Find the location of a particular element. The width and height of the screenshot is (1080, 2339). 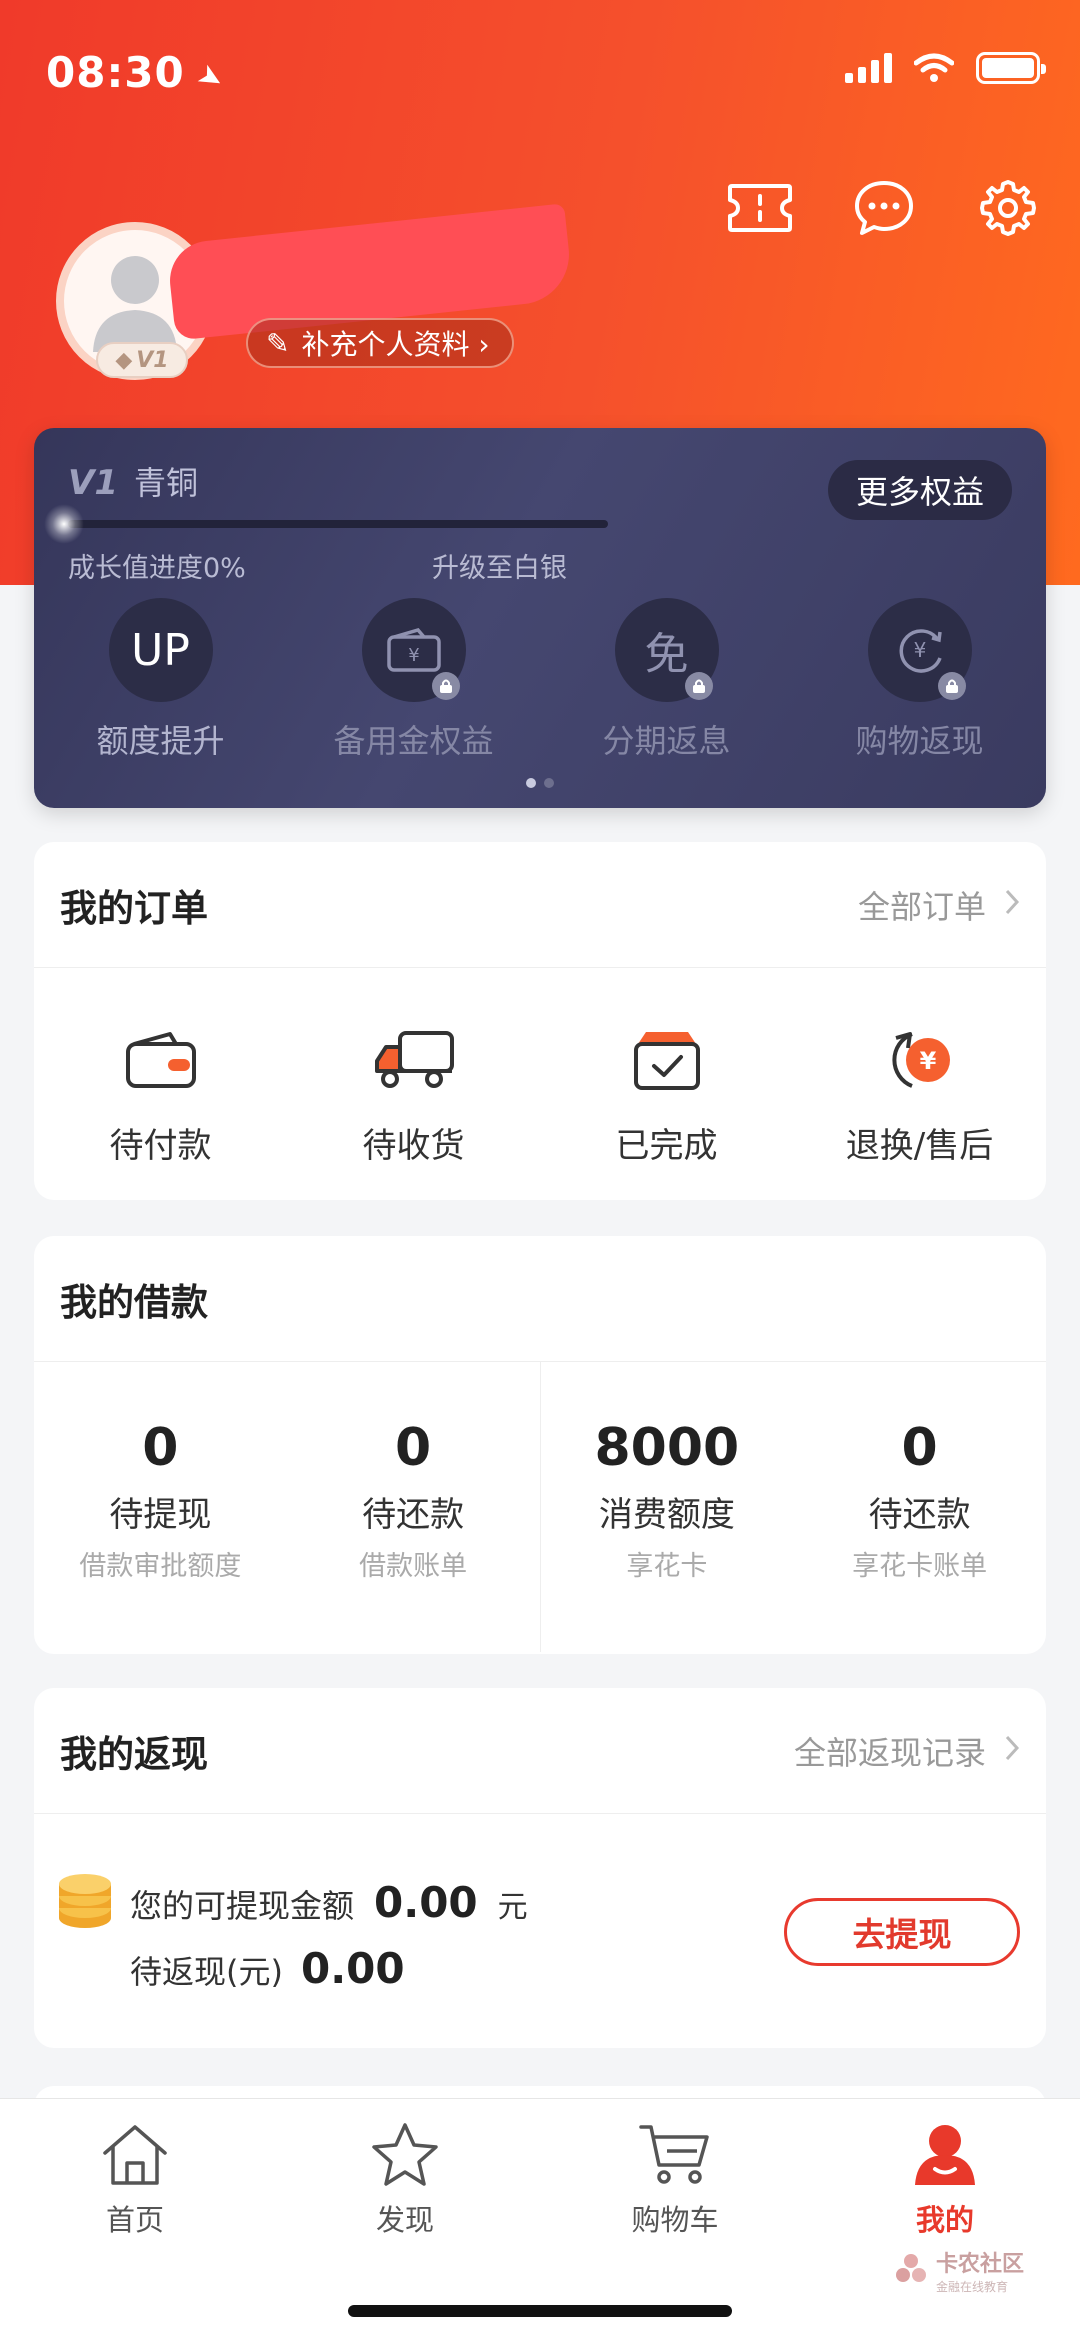

edit-icon: ✎ is located at coordinates (278, 343).